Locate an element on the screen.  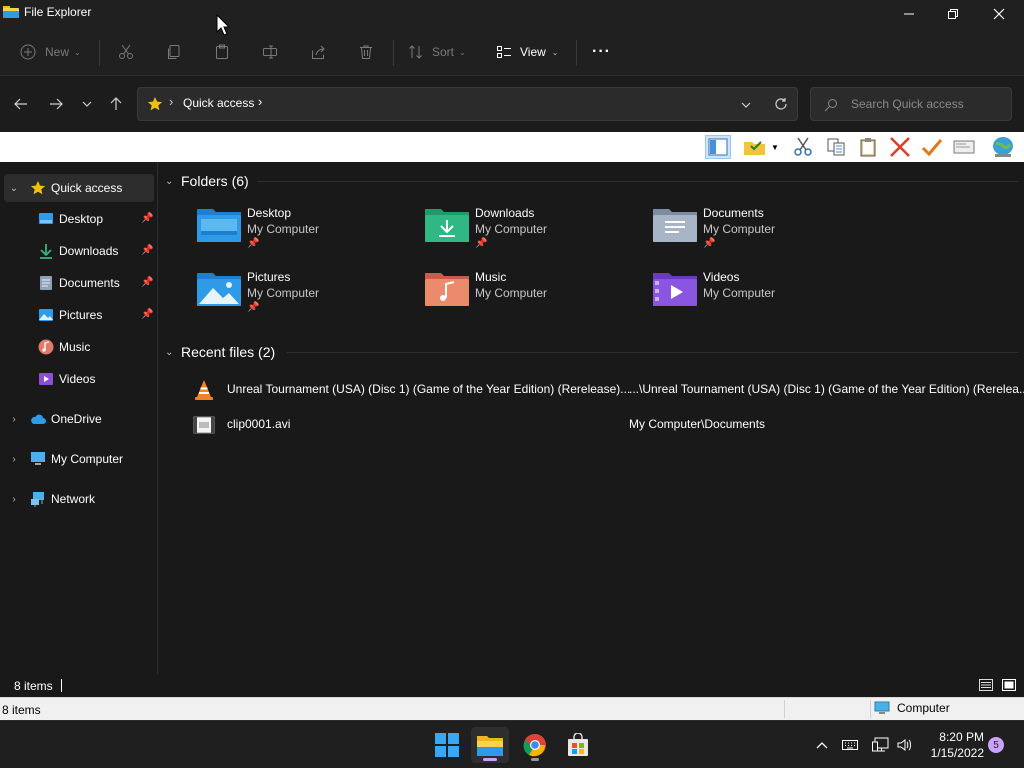
preview-pane-button is located at coordinates (718, 147).